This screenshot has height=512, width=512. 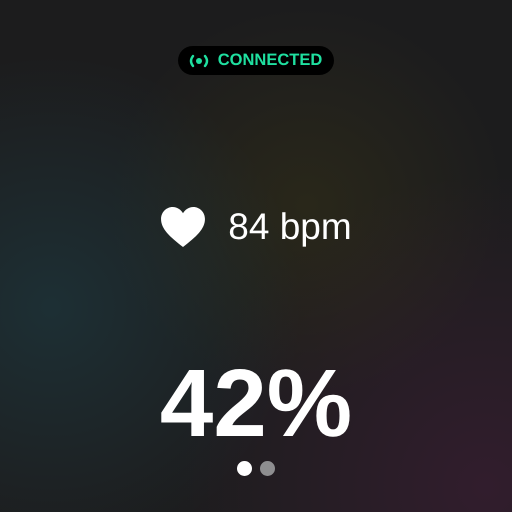 What do you see at coordinates (256, 404) in the screenshot?
I see `battery-percentage: 42%` at bounding box center [256, 404].